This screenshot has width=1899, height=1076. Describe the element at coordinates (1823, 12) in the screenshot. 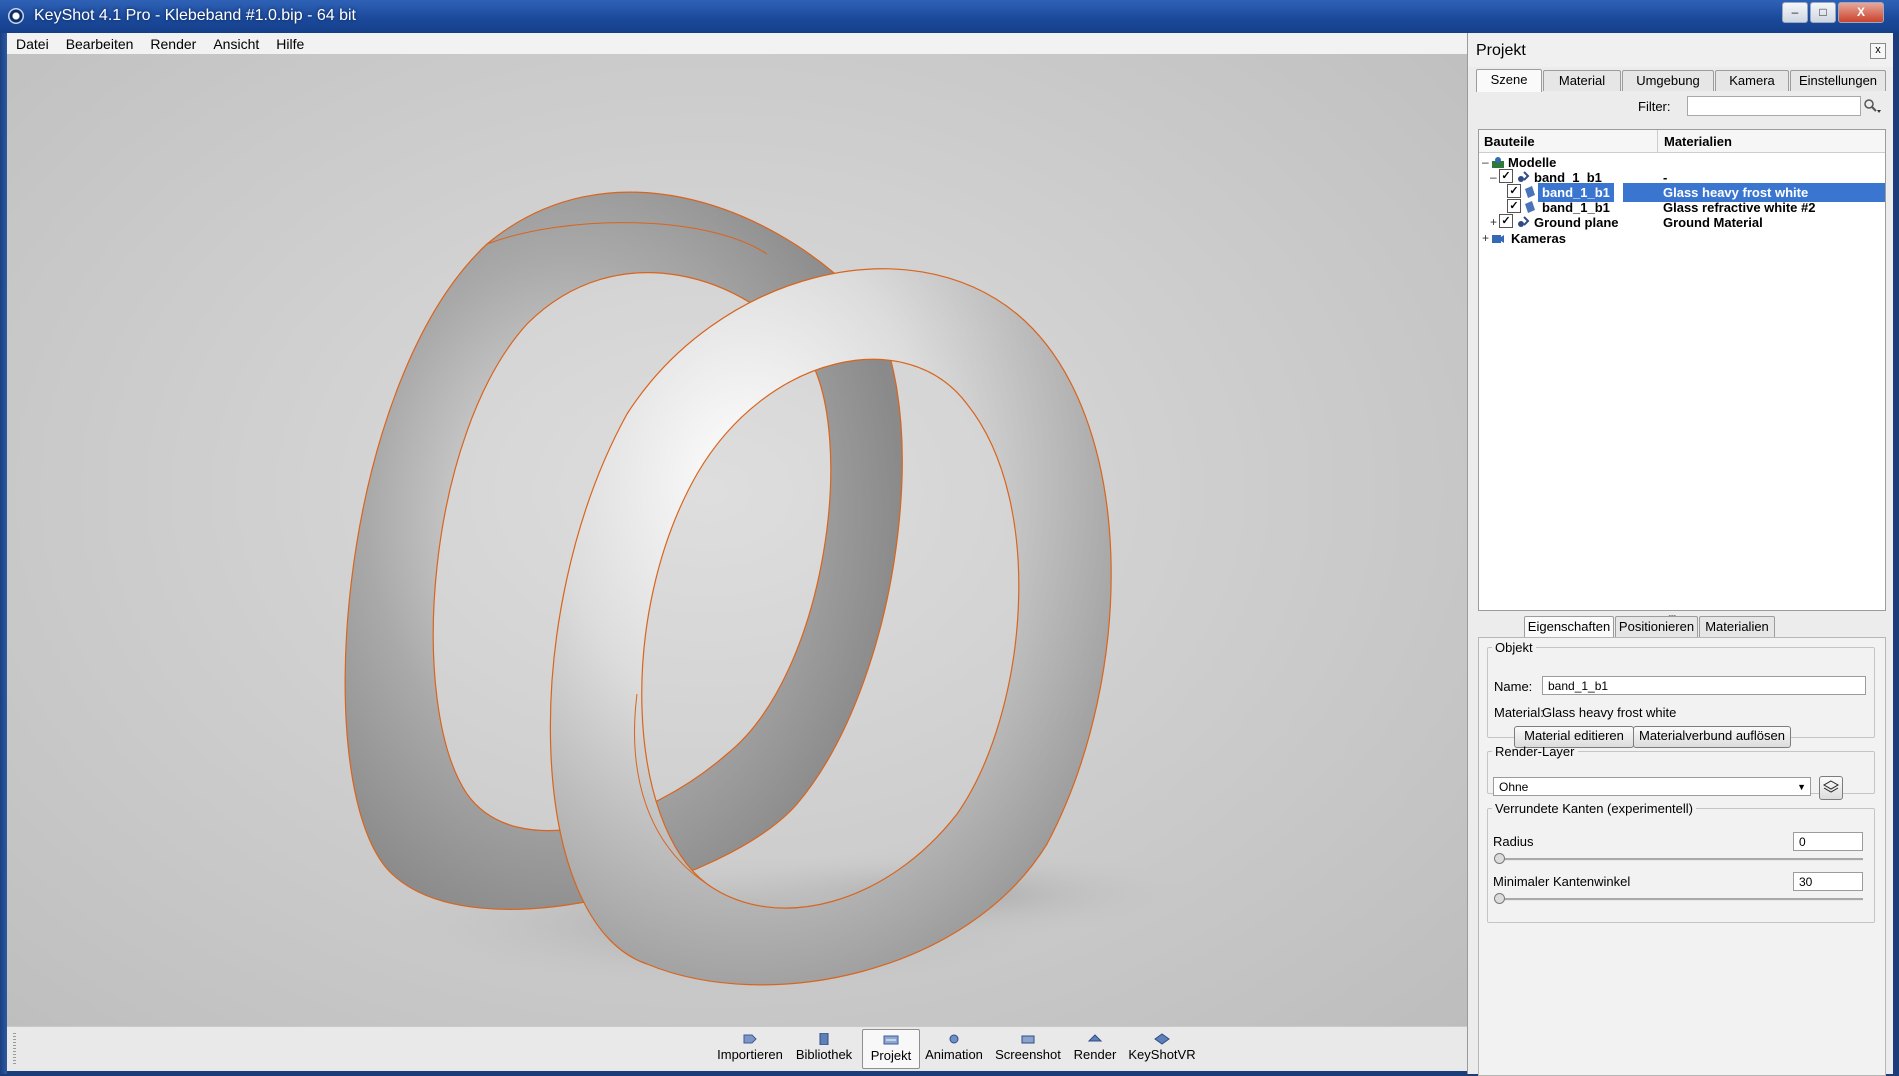

I see `maximize-button: □` at that location.